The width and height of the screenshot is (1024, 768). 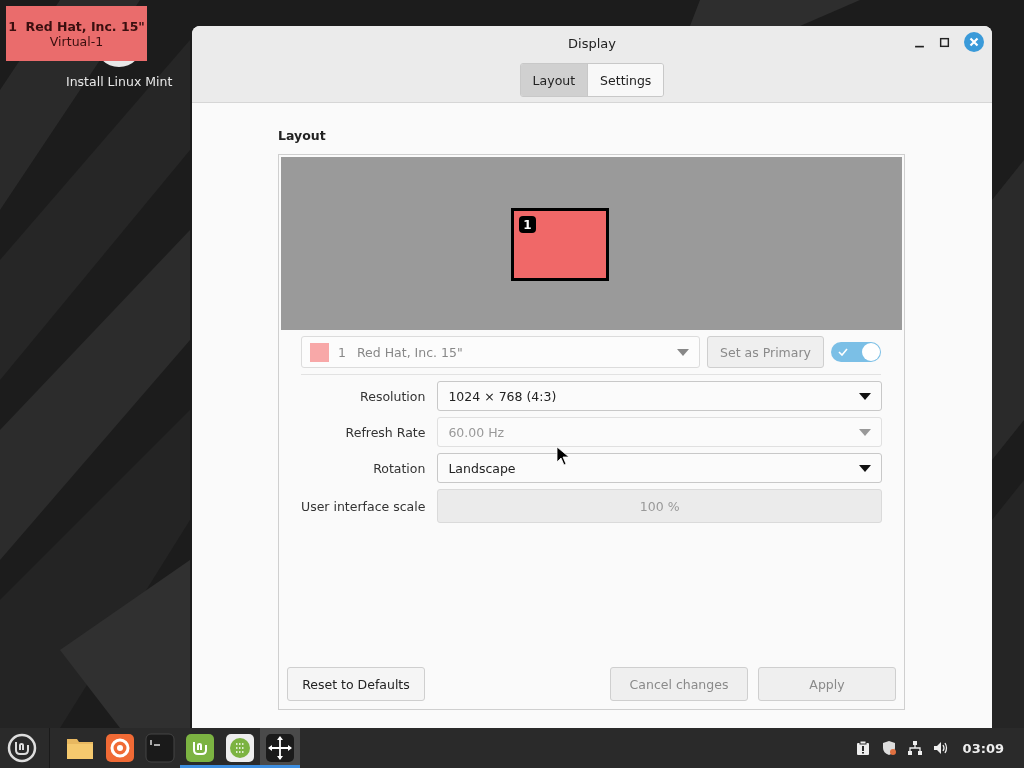 I want to click on clock: 03:09, so click(x=983, y=748).